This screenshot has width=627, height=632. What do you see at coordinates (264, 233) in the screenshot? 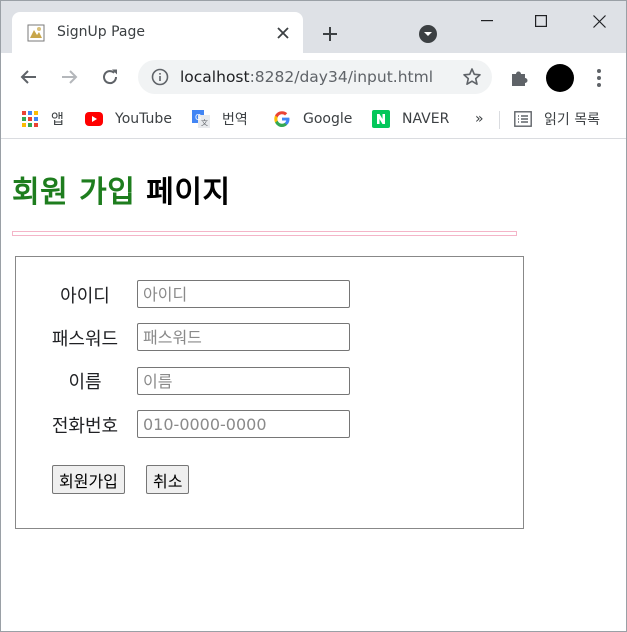
I see `title-divider` at bounding box center [264, 233].